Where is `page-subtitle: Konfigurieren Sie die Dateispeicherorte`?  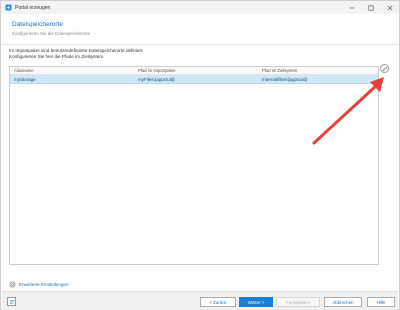 page-subtitle: Konfigurieren Sie die Dateispeicherorte is located at coordinates (51, 33).